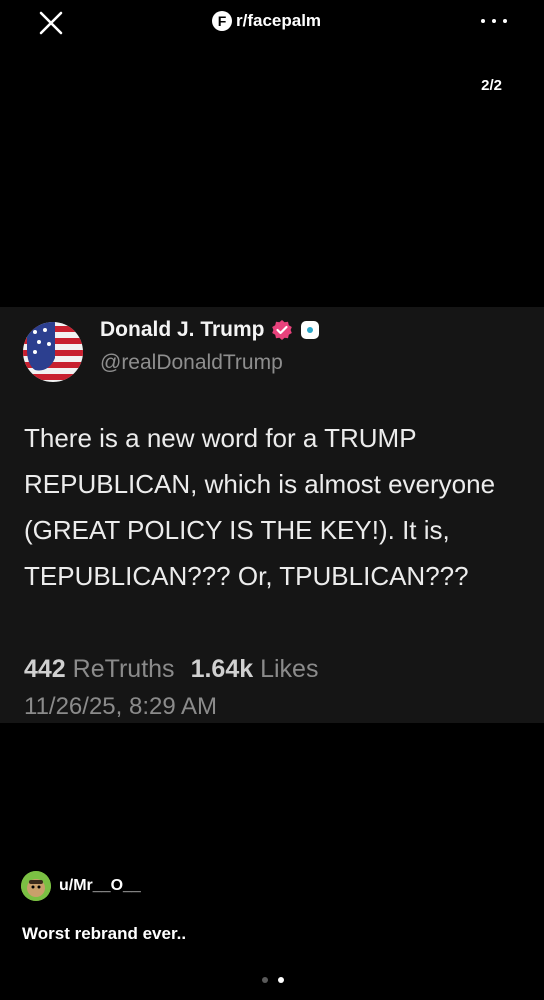  I want to click on author-row: Donald J. Trump, so click(209, 330).